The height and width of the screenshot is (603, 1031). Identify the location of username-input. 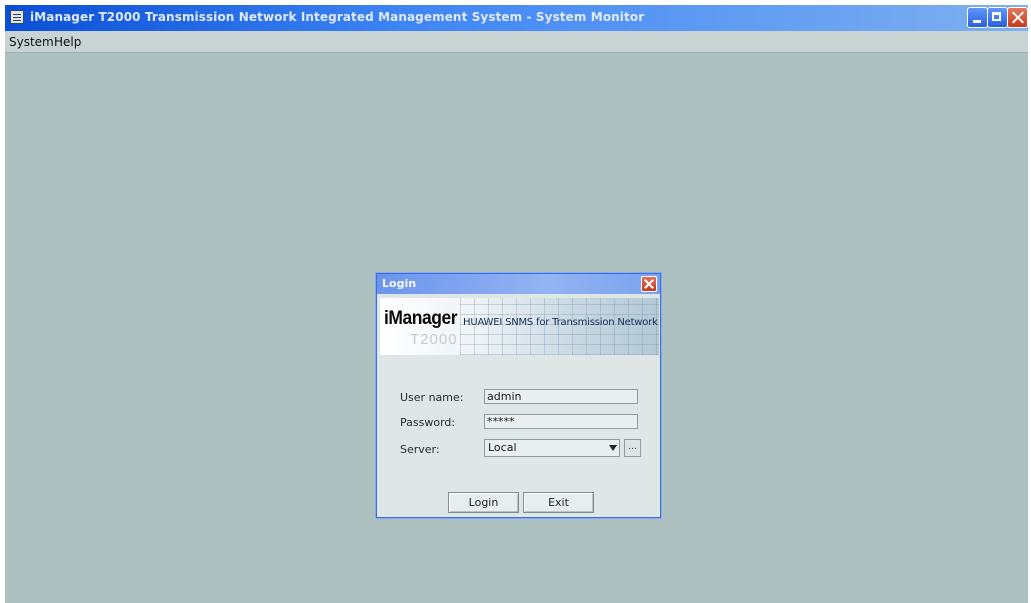
(561, 396).